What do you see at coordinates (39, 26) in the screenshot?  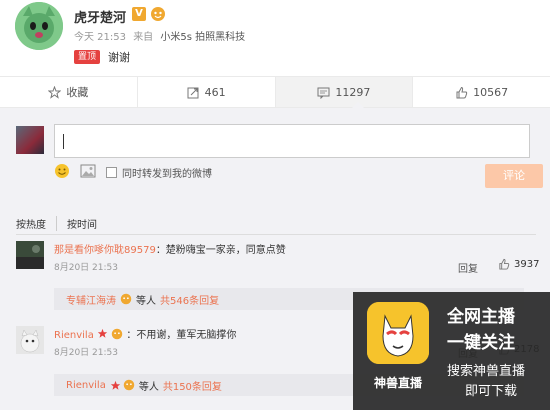 I see `user-avatar` at bounding box center [39, 26].